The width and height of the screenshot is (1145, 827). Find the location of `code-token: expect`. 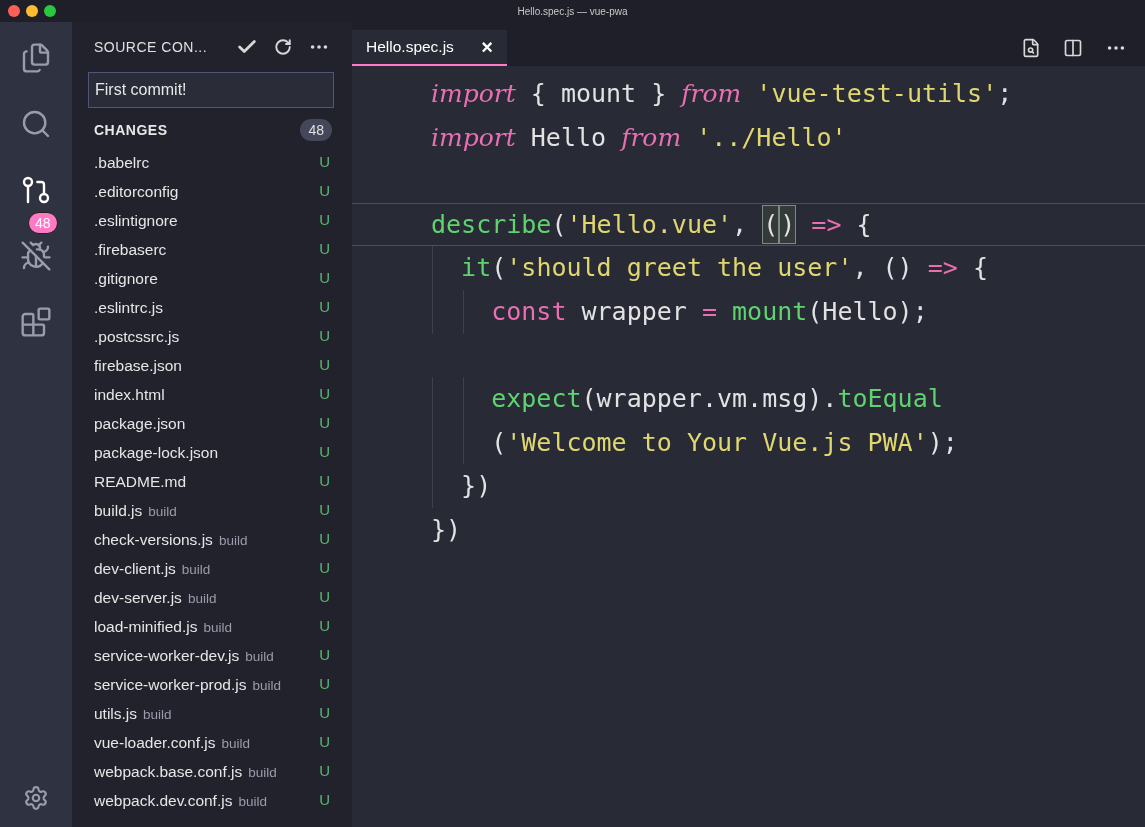

code-token: expect is located at coordinates (536, 399).